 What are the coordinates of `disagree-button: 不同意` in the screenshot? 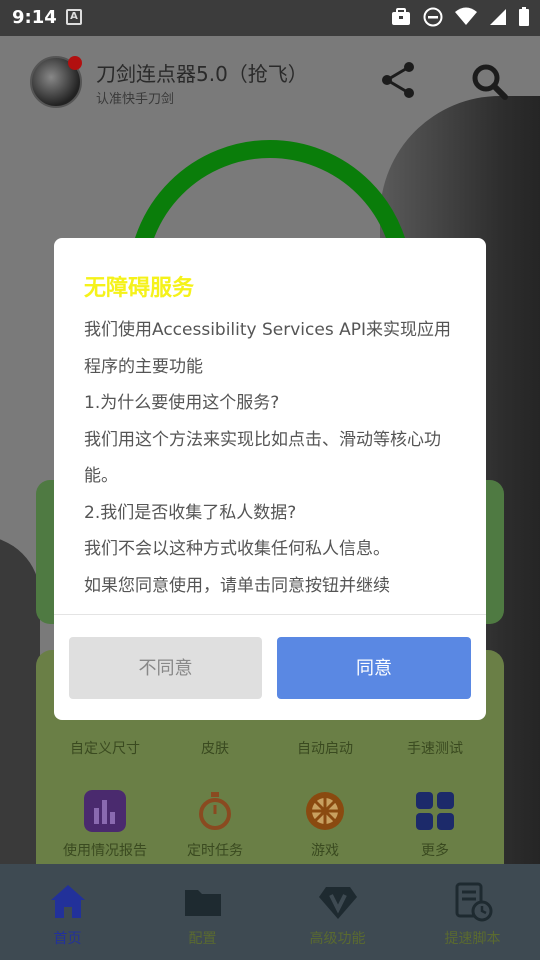 It's located at (165, 668).